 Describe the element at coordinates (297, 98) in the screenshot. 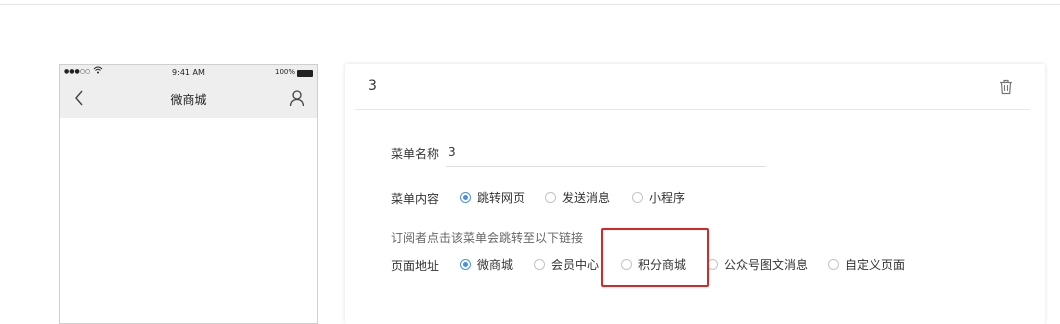

I see `user-icon` at that location.